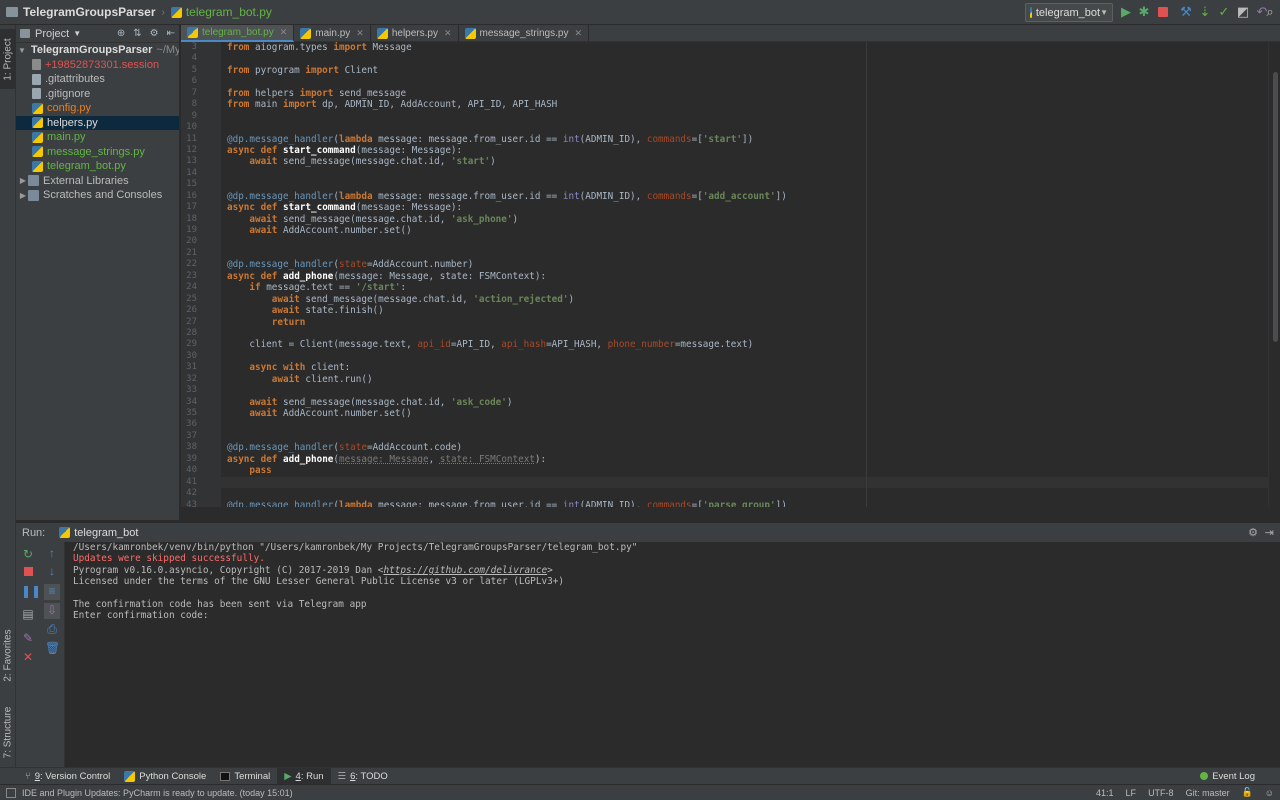 Image resolution: width=1280 pixels, height=800 pixels. What do you see at coordinates (52, 571) in the screenshot?
I see `down-icon: ↓` at bounding box center [52, 571].